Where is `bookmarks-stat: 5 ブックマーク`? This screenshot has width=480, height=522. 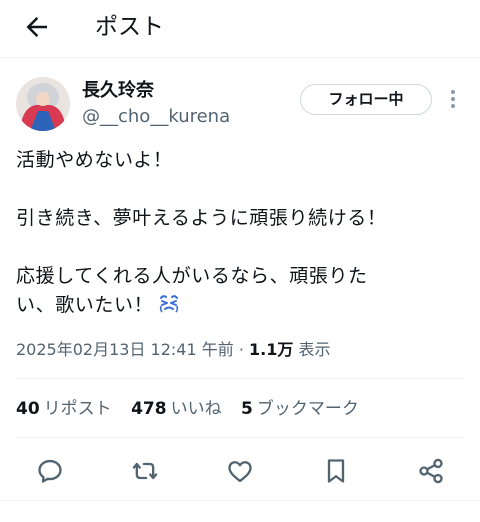
bookmarks-stat: 5 ブックマーク is located at coordinates (300, 409).